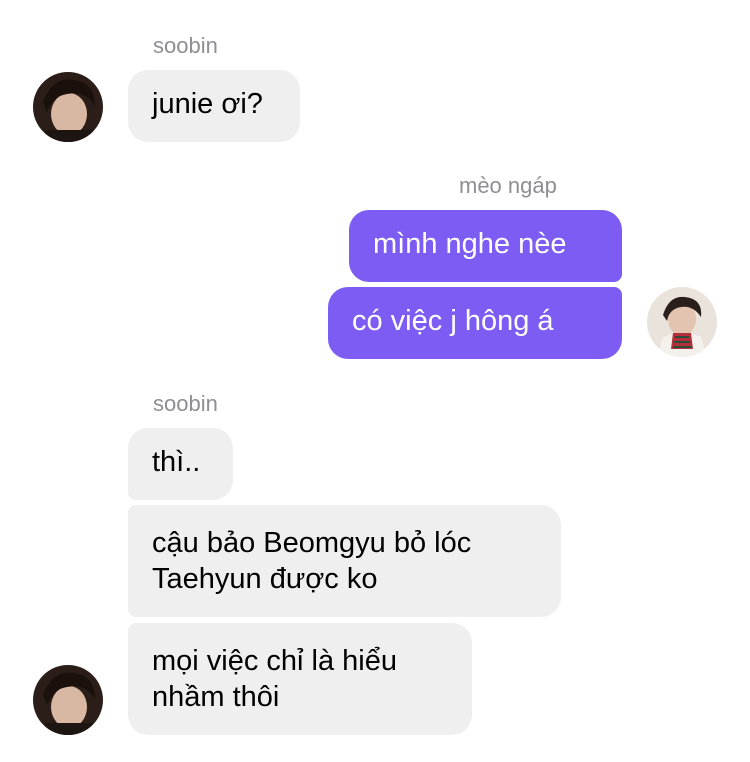  What do you see at coordinates (207, 104) in the screenshot?
I see `message-text: junie ơi?` at bounding box center [207, 104].